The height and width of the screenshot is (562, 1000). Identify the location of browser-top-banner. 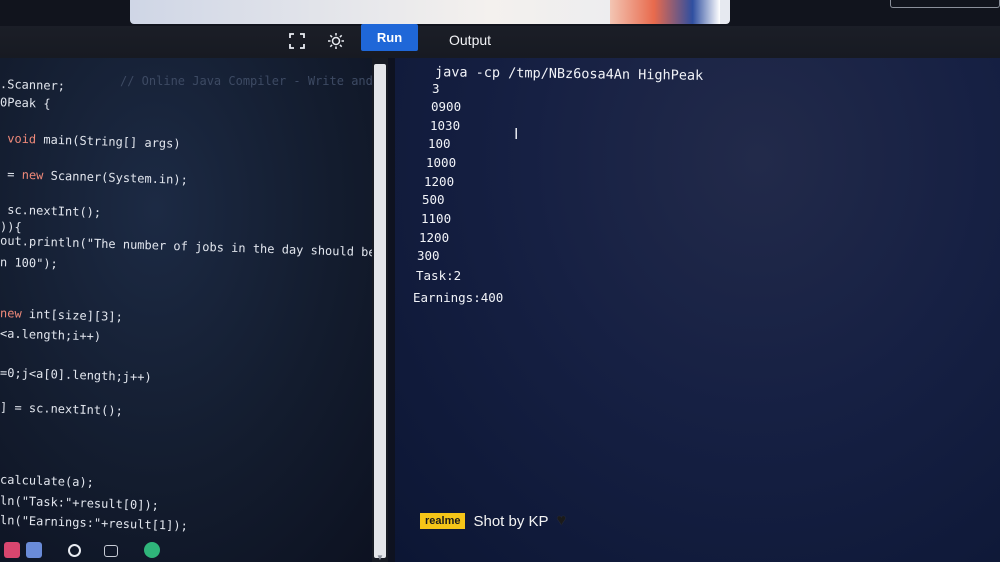
(500, 13).